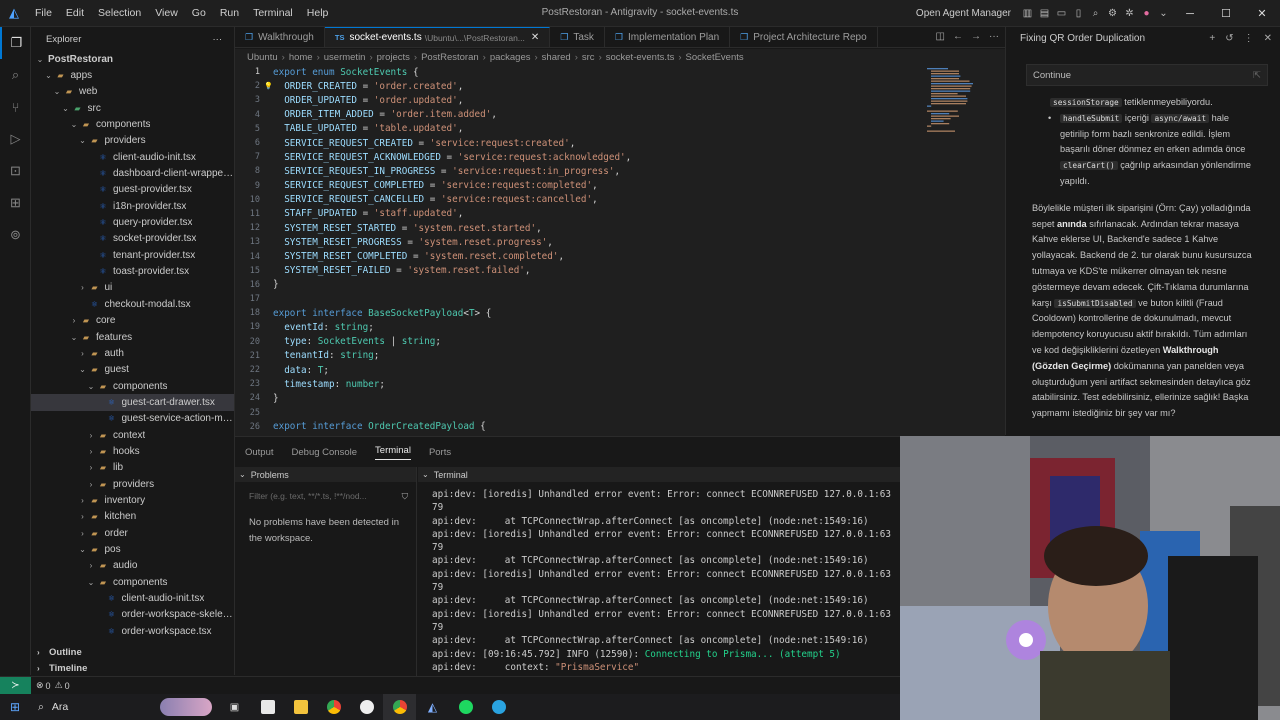 This screenshot has width=1280, height=720. I want to click on minimize-button: ─, so click(1190, 14).